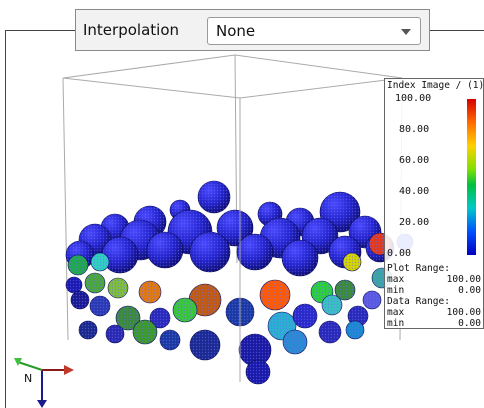 This screenshot has width=484, height=408. Describe the element at coordinates (414, 222) in the screenshot. I see `legend-tick: 20.00` at that location.